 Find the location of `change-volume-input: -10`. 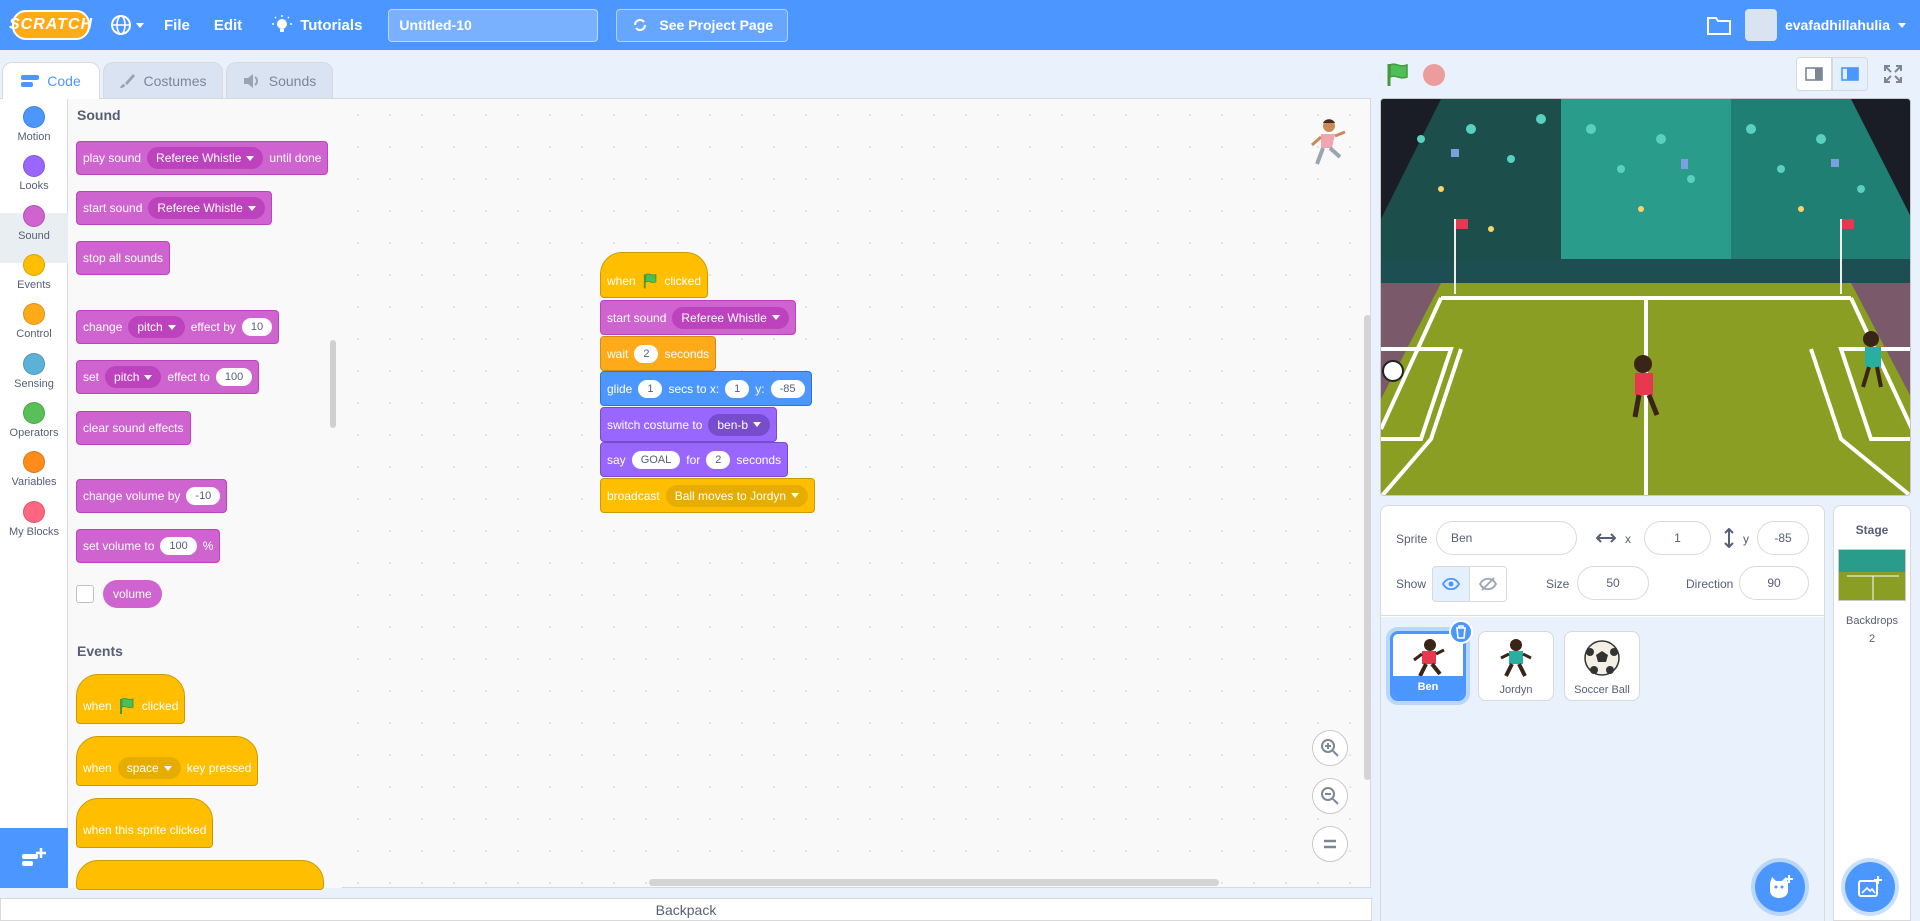

change-volume-input: -10 is located at coordinates (203, 496).